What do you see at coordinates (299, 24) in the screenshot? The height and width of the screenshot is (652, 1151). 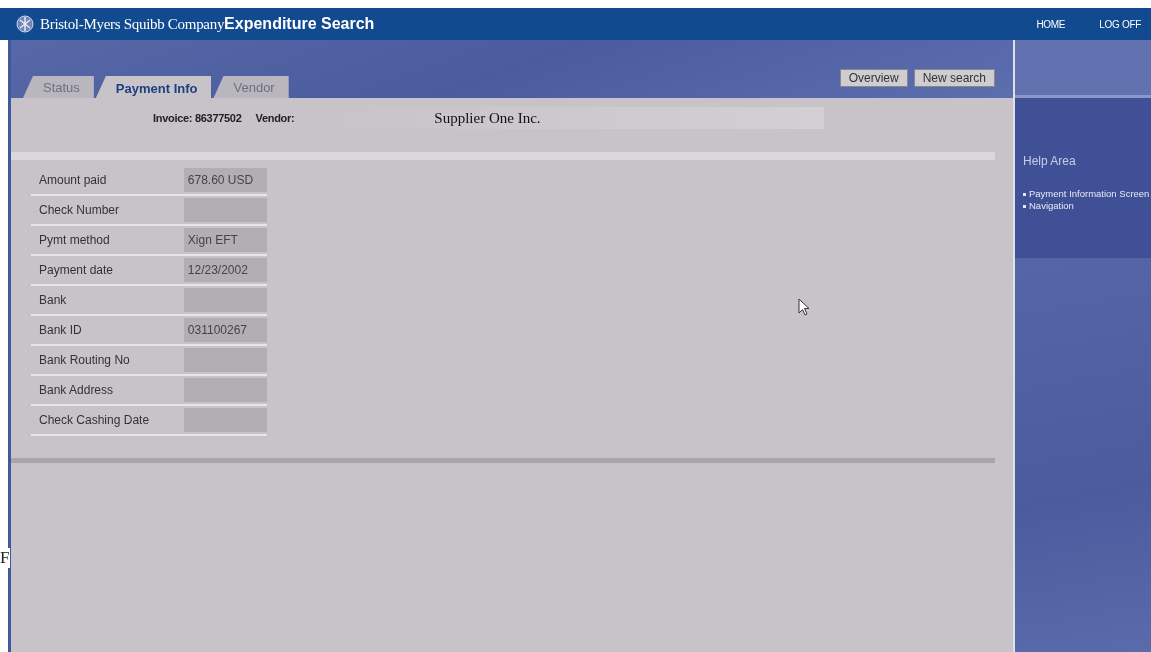 I see `app-title: Expenditure Search` at bounding box center [299, 24].